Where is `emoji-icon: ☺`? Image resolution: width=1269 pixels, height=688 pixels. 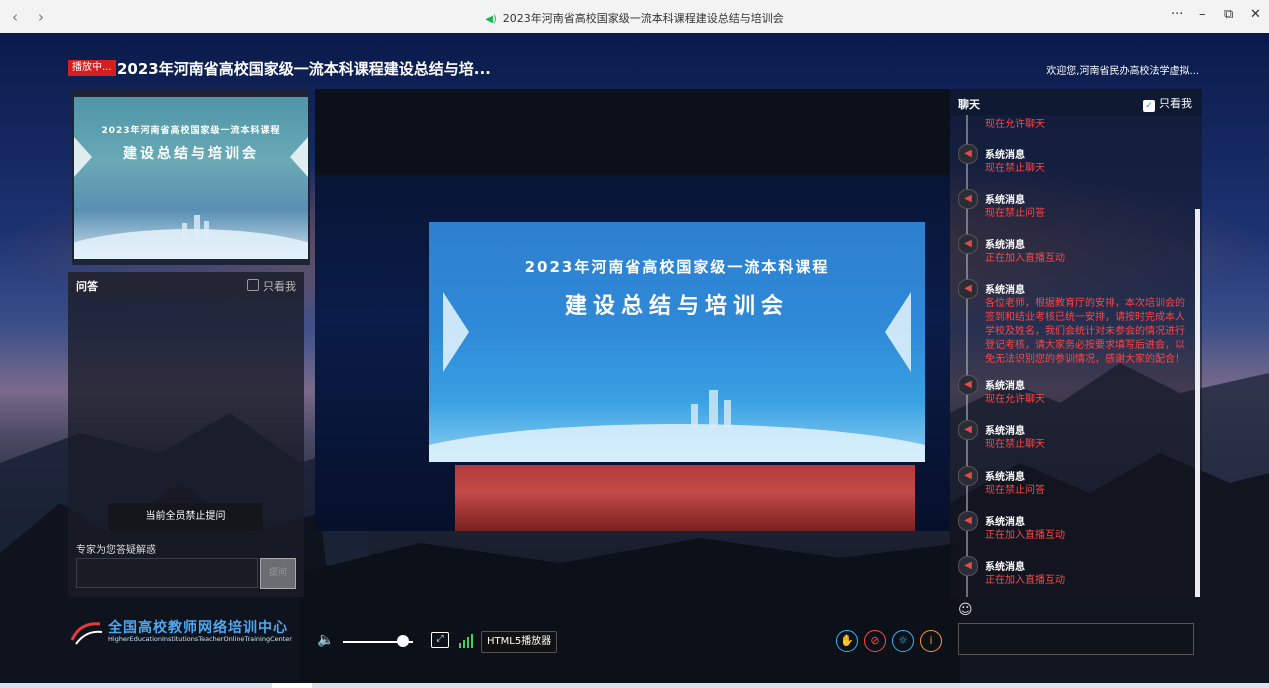
emoji-icon: ☺ is located at coordinates (965, 610).